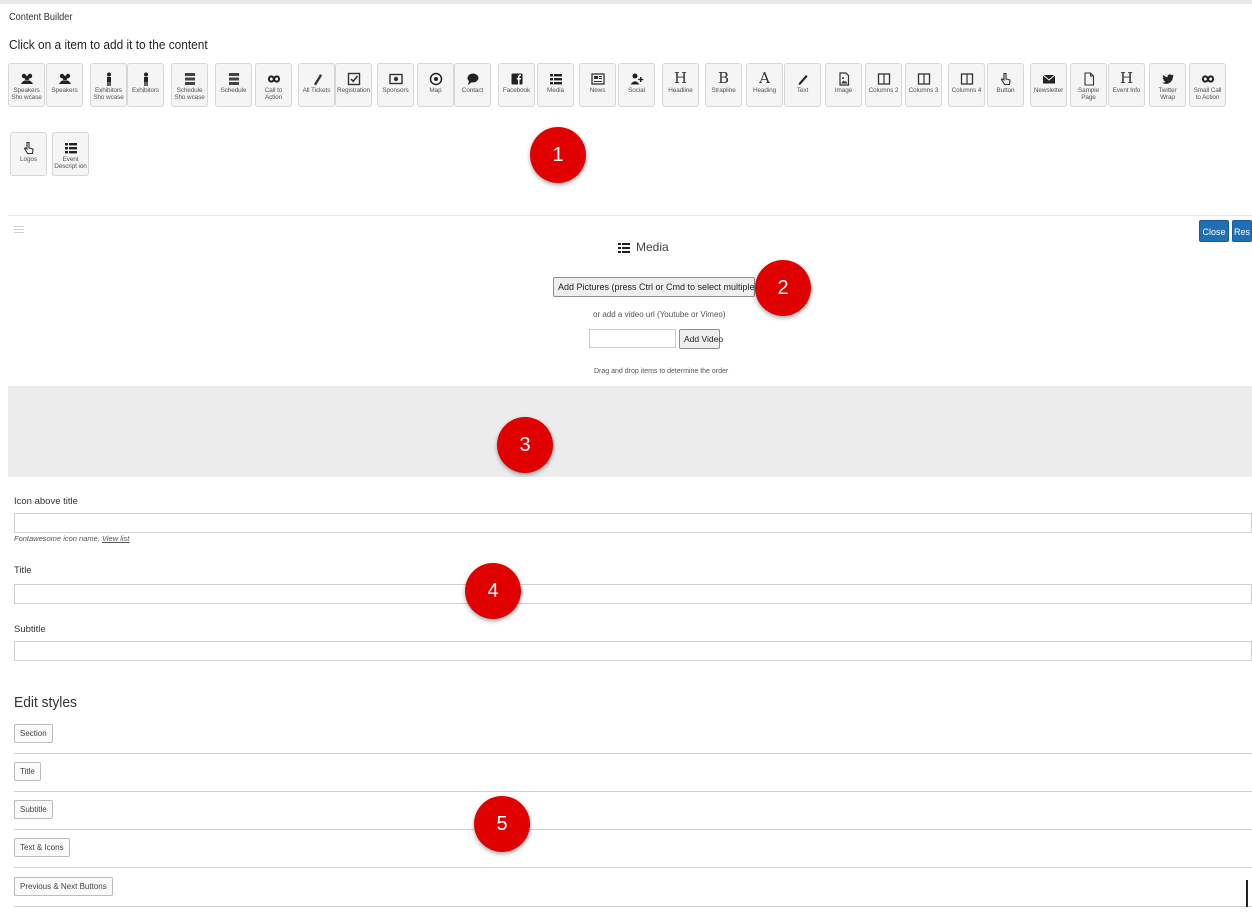 This screenshot has width=1252, height=915. What do you see at coordinates (633, 867) in the screenshot?
I see `divider` at bounding box center [633, 867].